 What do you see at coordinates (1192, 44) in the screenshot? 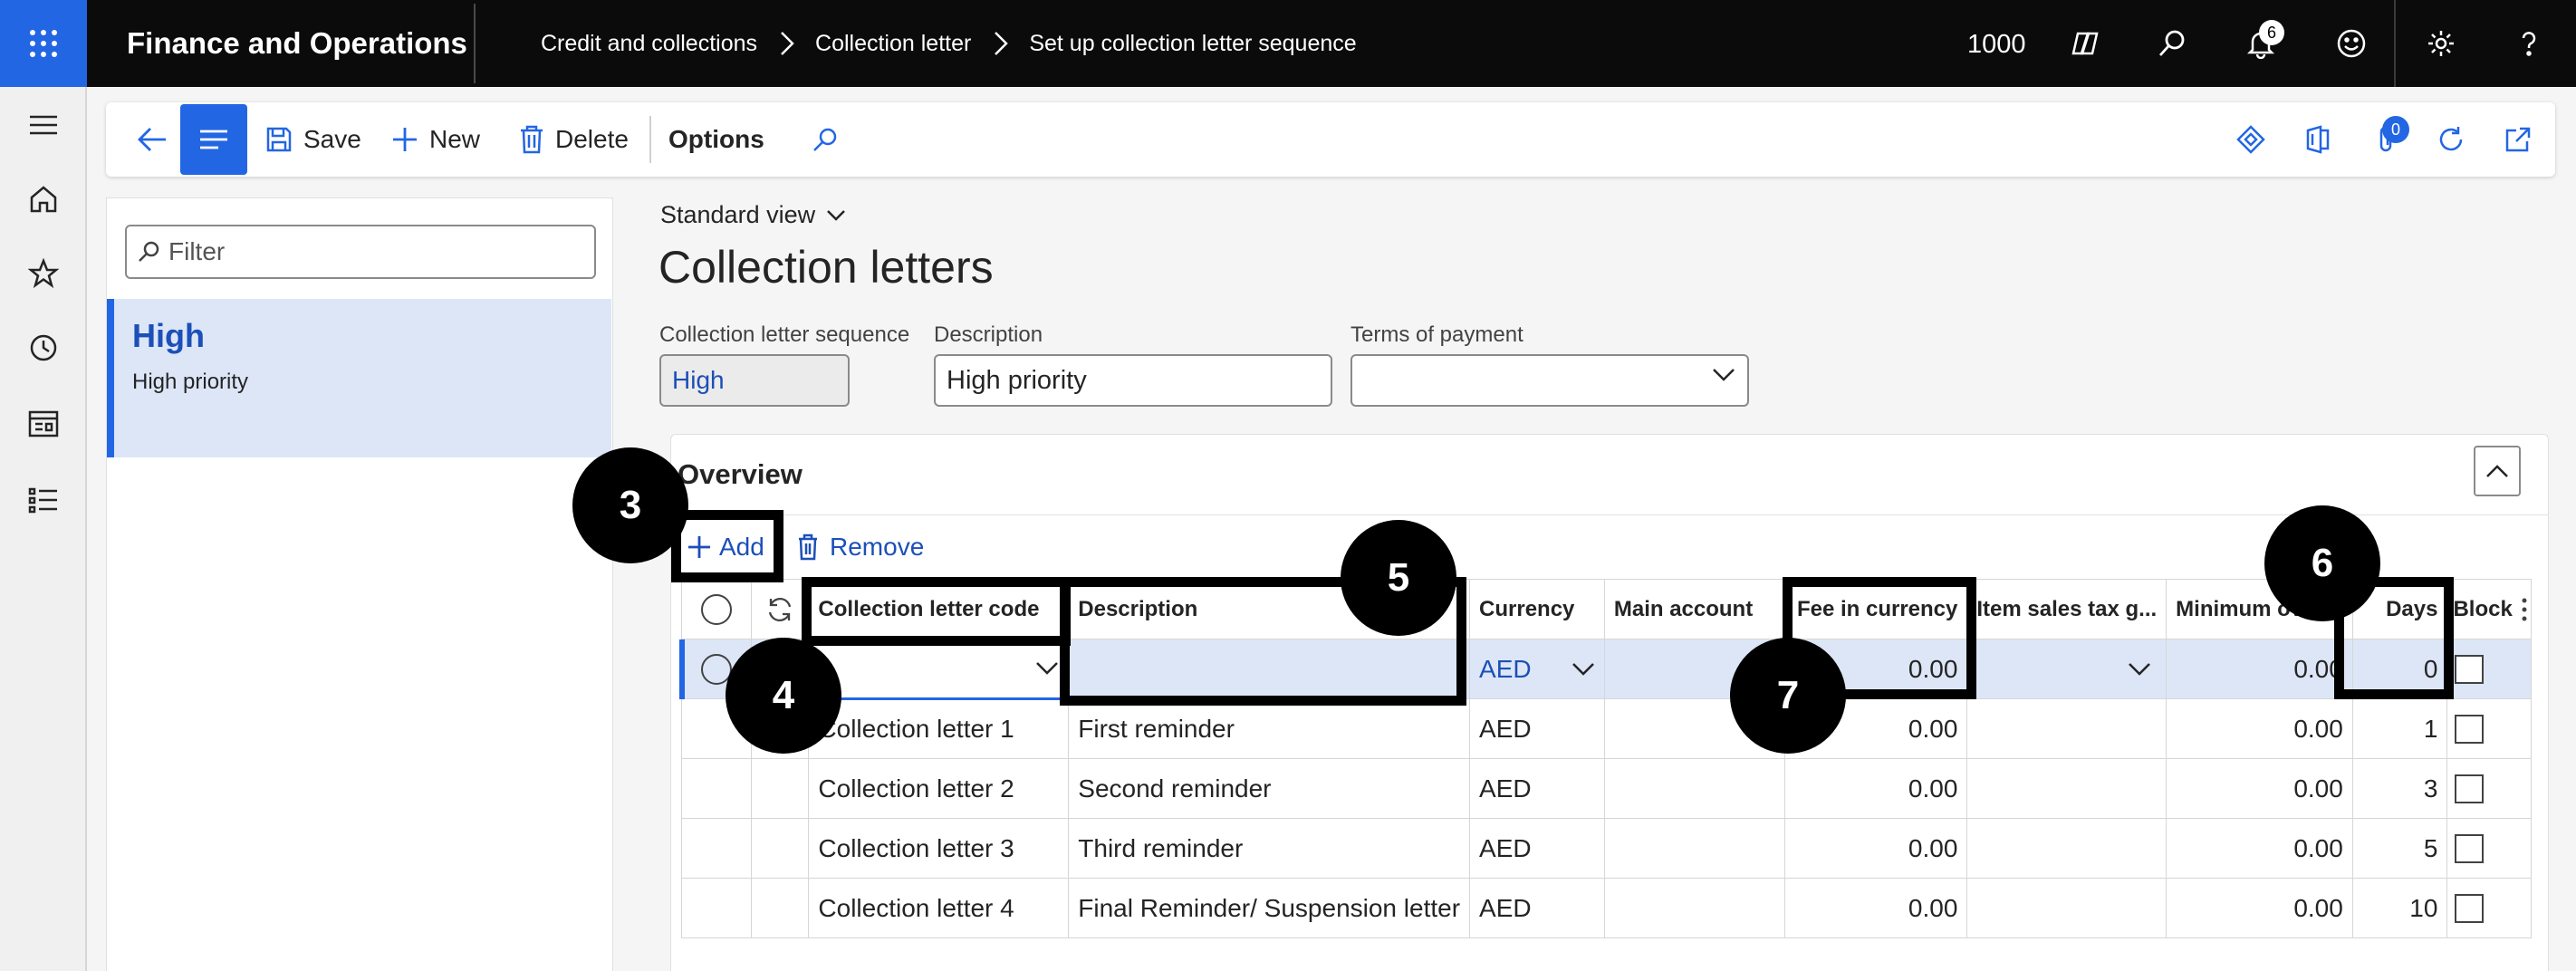
I see `breadcrumb-item: Set up collection letter sequence` at bounding box center [1192, 44].